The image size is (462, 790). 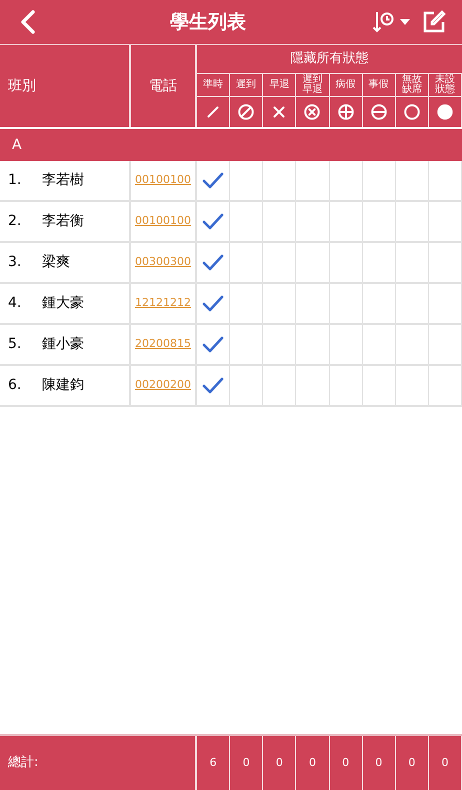 What do you see at coordinates (28, 22) in the screenshot?
I see `back-icon` at bounding box center [28, 22].